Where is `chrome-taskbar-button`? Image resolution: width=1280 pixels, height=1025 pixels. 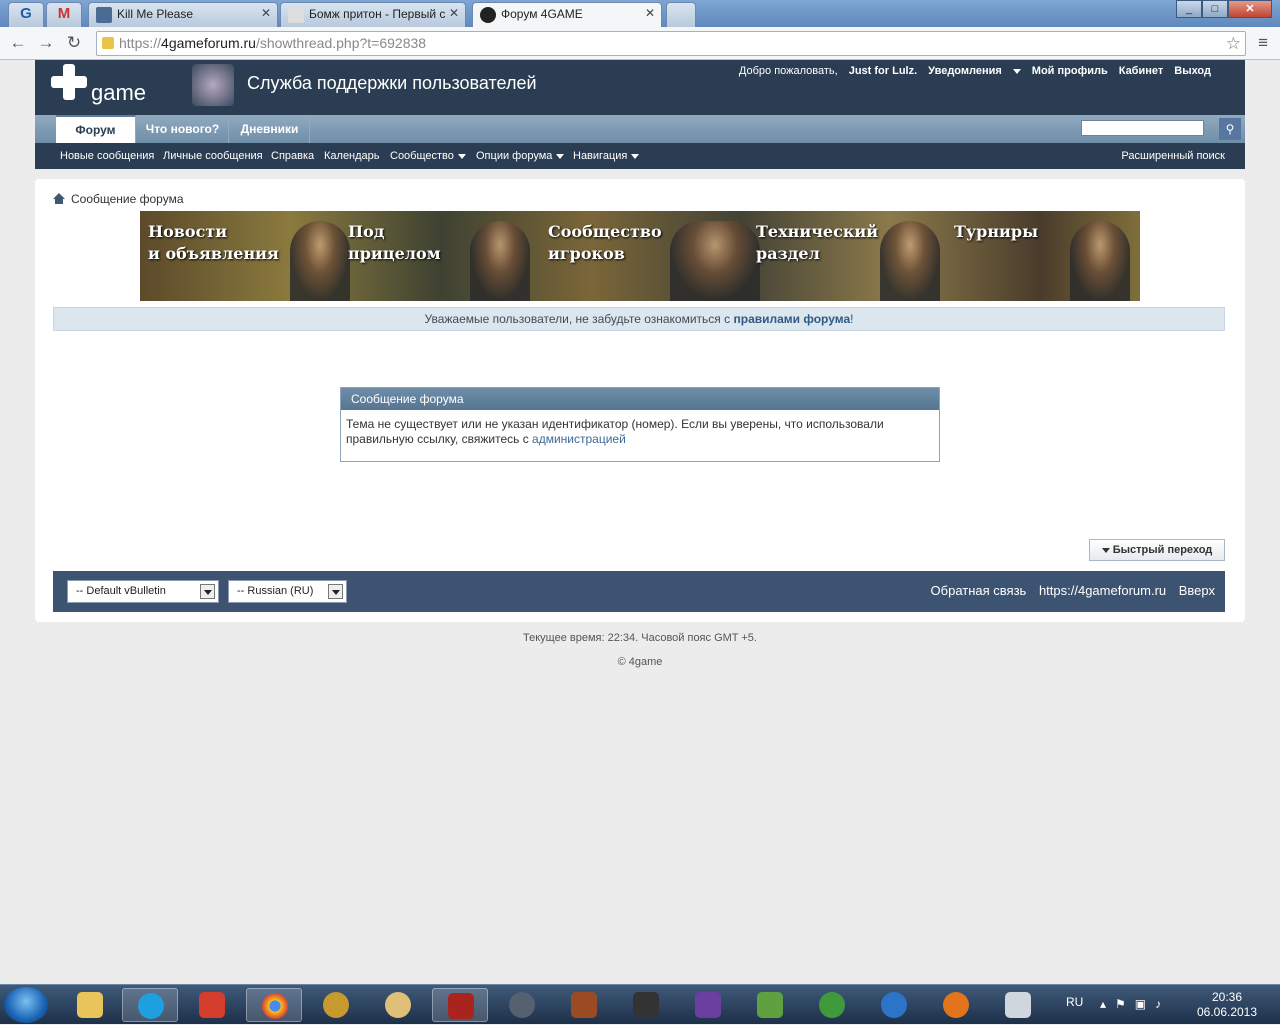
chrome-taskbar-button is located at coordinates (274, 1005).